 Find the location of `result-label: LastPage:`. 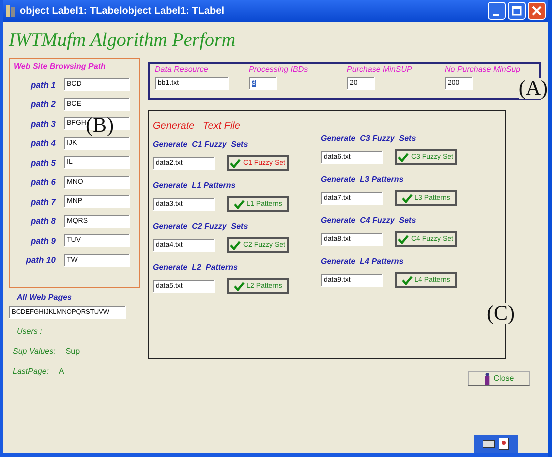

result-label: LastPage: is located at coordinates (31, 372).